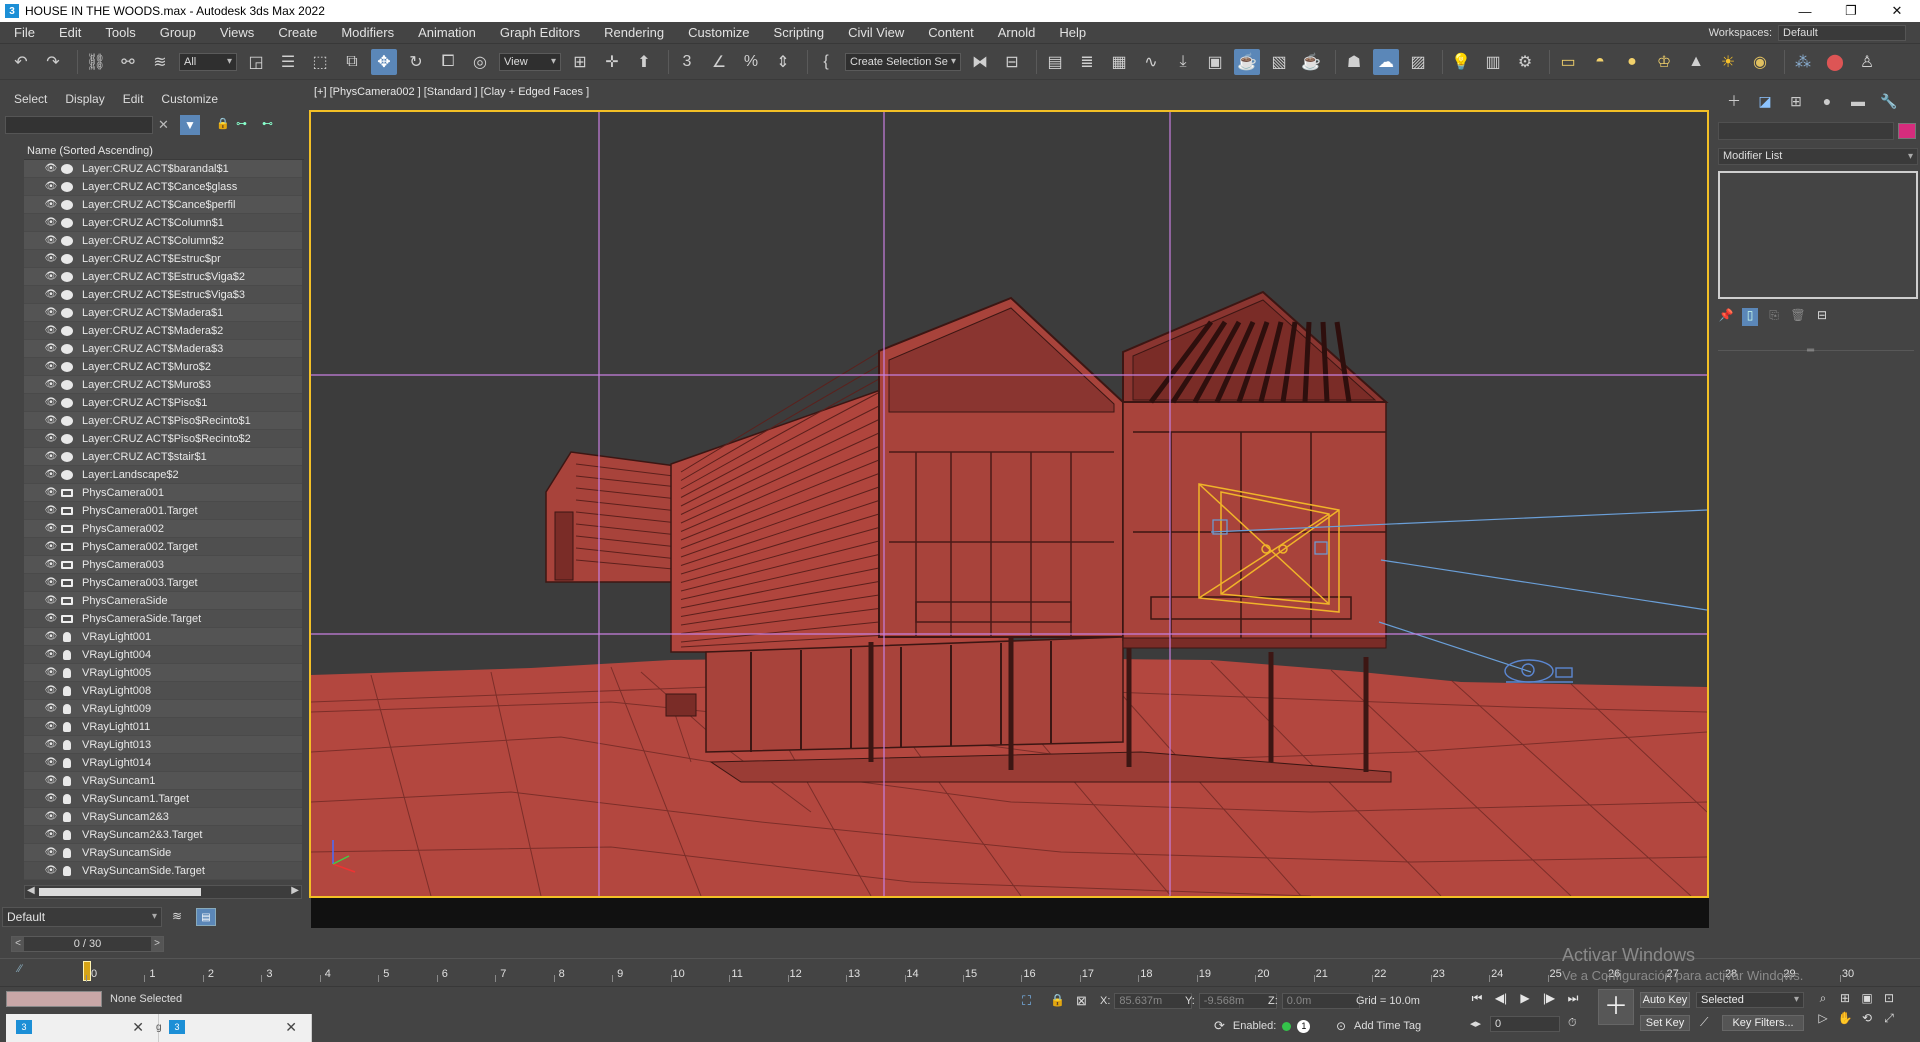  What do you see at coordinates (1889, 101) in the screenshot?
I see `utilities-tab-icon: 🔧` at bounding box center [1889, 101].